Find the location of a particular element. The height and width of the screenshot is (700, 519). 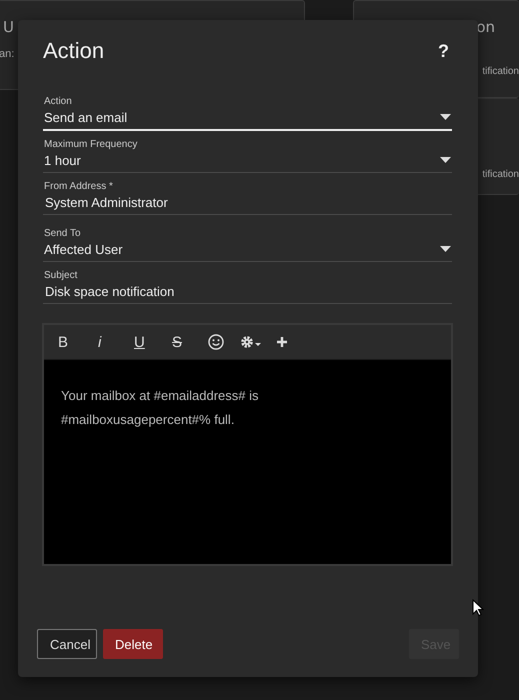

card-title: U is located at coordinates (8, 27).